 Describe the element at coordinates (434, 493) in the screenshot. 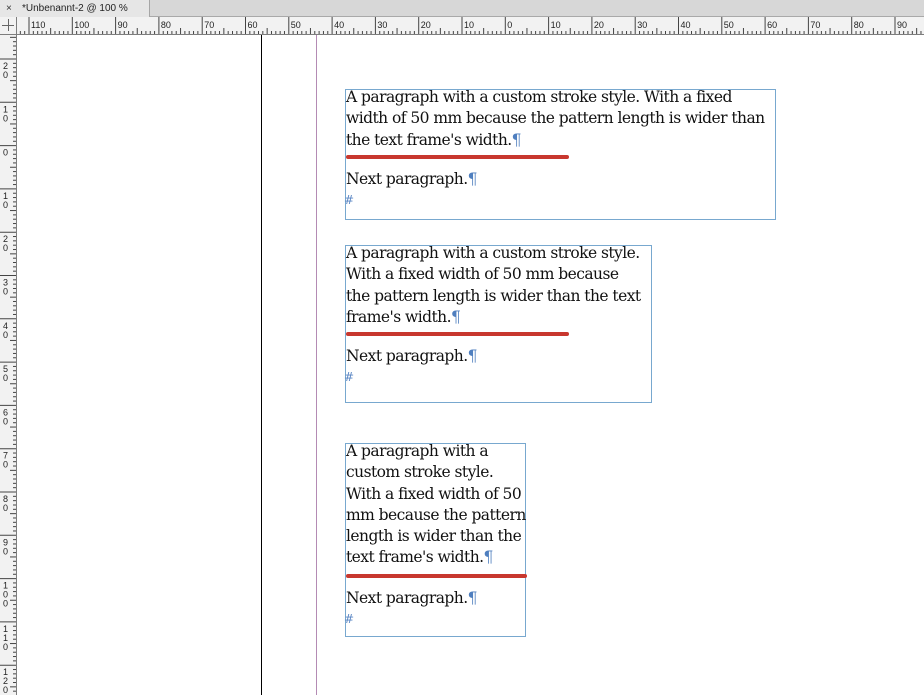

I see `text-line: With a fixed width of 50` at that location.